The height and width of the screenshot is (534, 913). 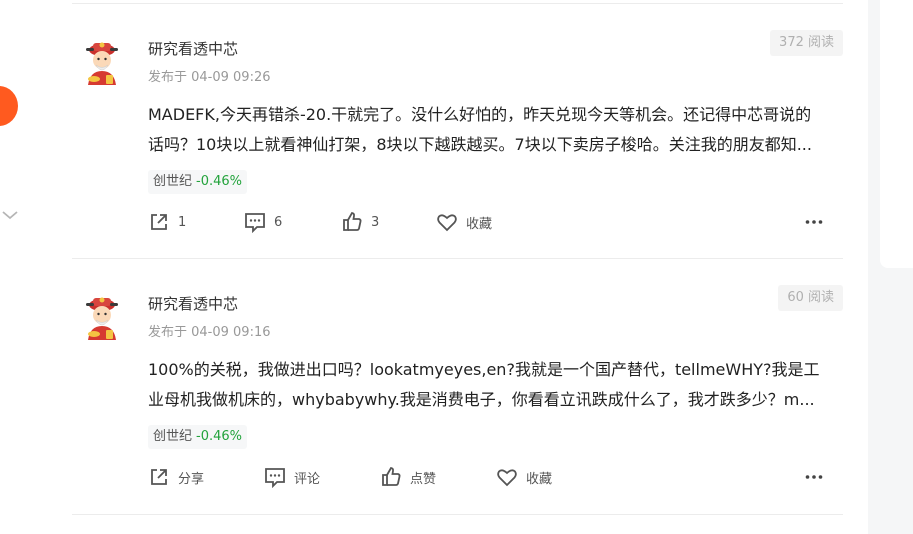 I want to click on right-panel, so click(x=896, y=134).